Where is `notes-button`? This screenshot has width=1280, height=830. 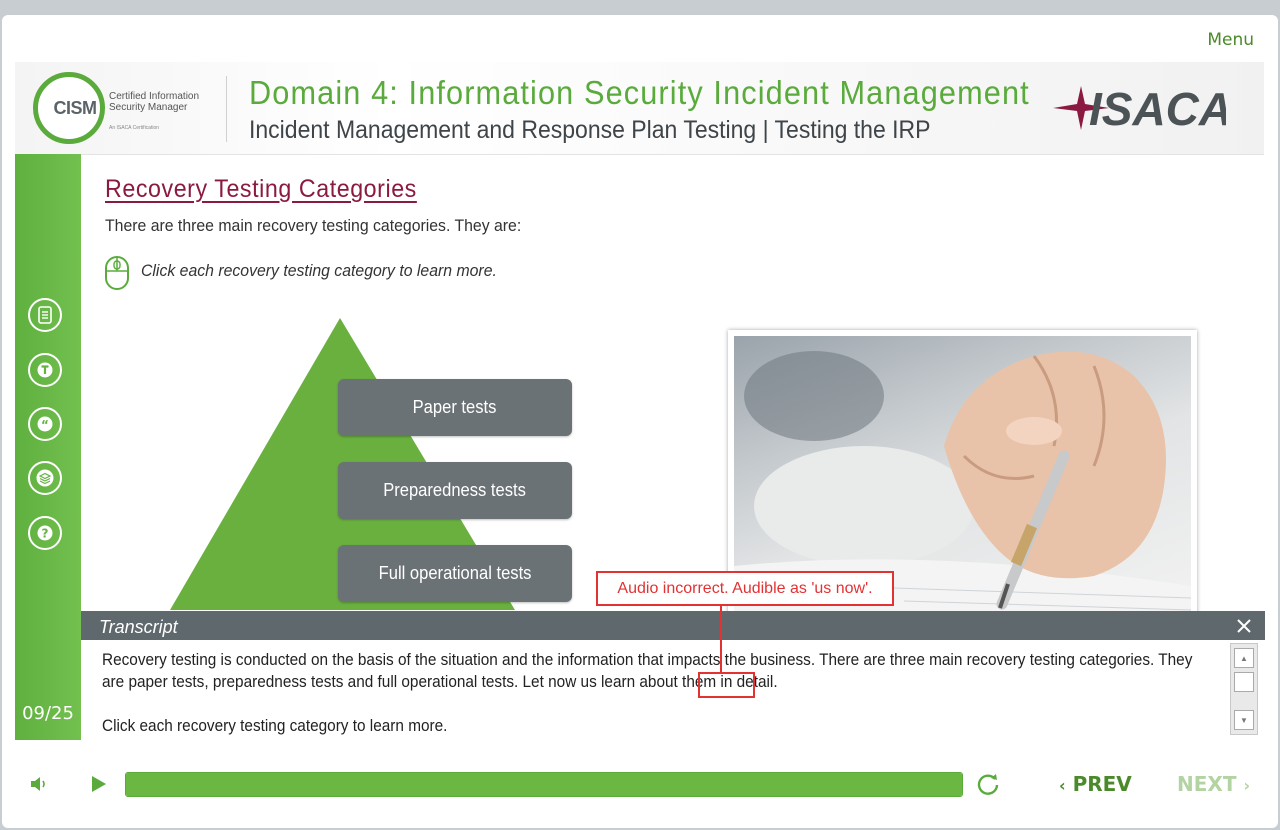 notes-button is located at coordinates (45, 315).